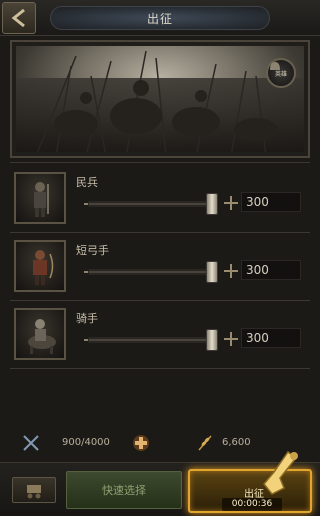 The height and width of the screenshot is (516, 320). Describe the element at coordinates (87, 182) in the screenshot. I see `troop-name: 民兵` at that location.